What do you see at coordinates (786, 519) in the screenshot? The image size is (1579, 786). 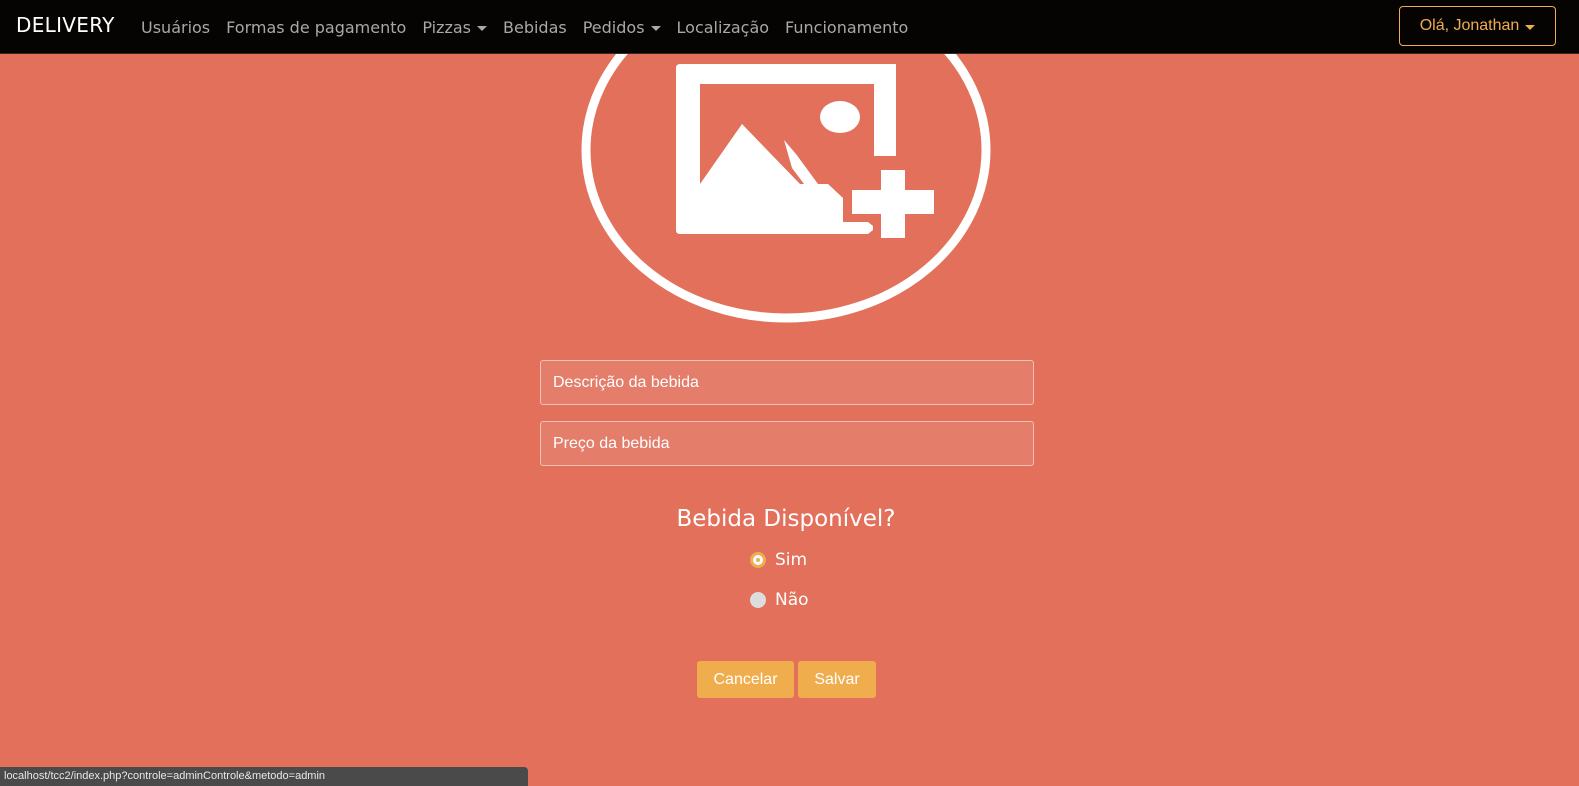 I see `availability-question: Bebida Disponível?` at bounding box center [786, 519].